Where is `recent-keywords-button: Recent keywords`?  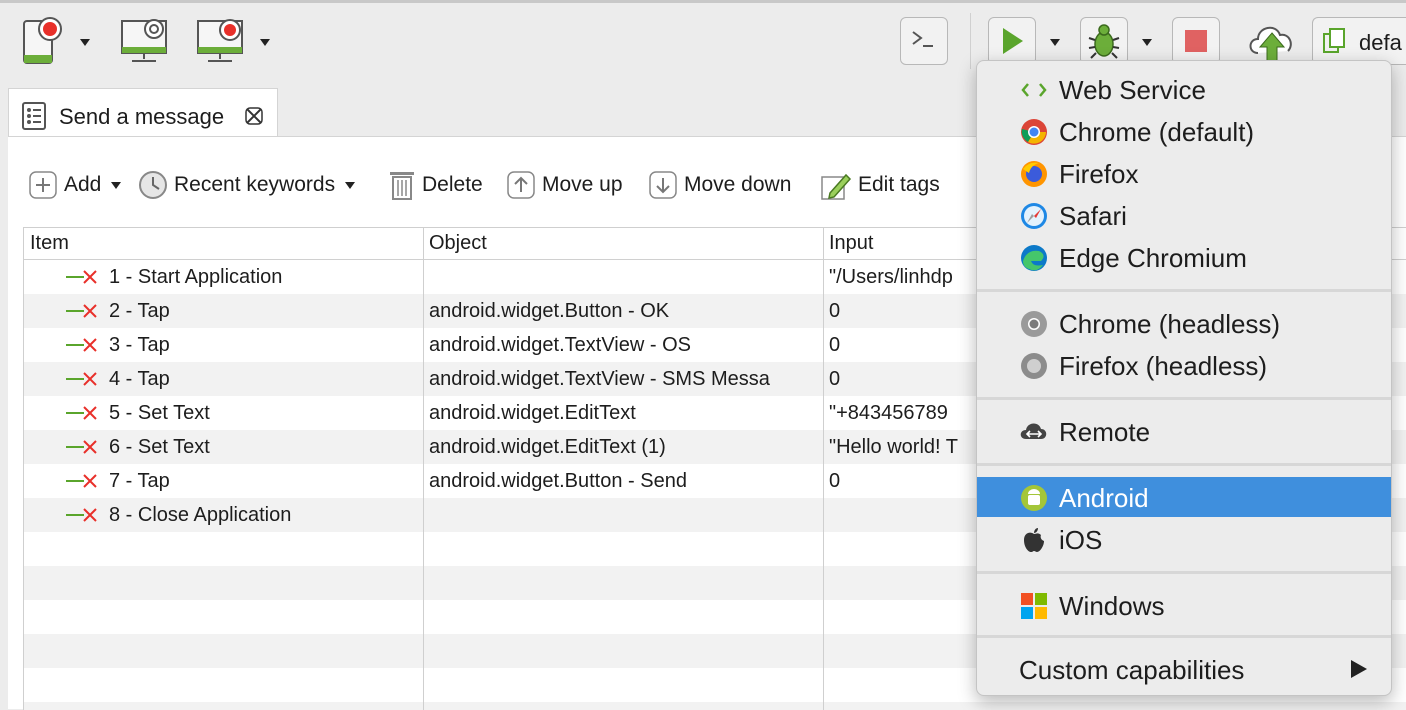 recent-keywords-button: Recent keywords is located at coordinates (247, 185).